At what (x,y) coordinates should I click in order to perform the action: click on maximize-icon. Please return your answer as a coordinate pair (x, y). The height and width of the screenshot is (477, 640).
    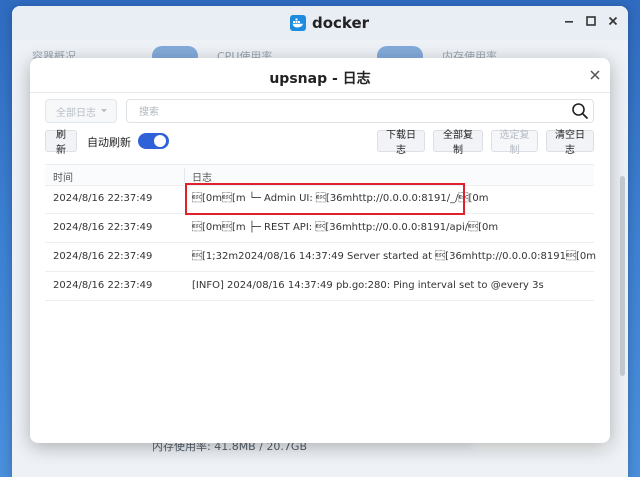
    Looking at the image, I should click on (591, 22).